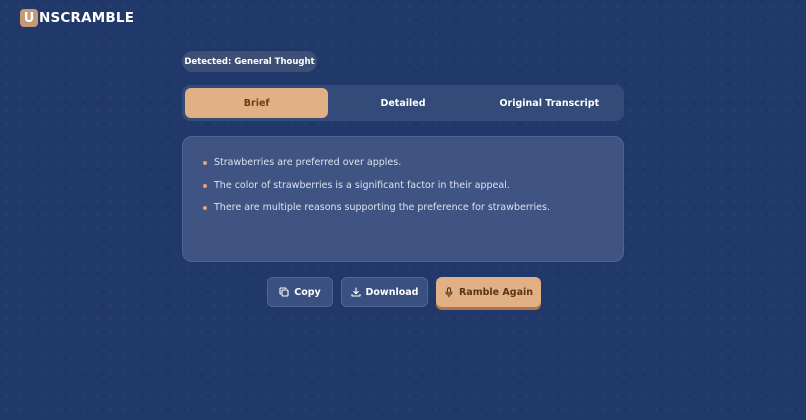  Describe the element at coordinates (87, 18) in the screenshot. I see `logo-text: NSCRAMBLE` at that location.